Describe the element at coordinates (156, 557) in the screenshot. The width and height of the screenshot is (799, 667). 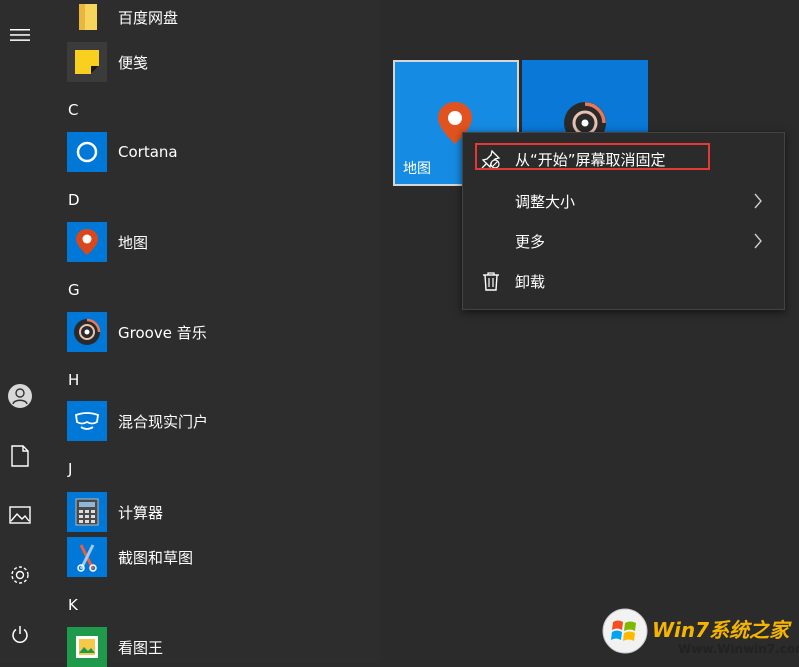
I see `app-item-label: 截图和草图` at that location.